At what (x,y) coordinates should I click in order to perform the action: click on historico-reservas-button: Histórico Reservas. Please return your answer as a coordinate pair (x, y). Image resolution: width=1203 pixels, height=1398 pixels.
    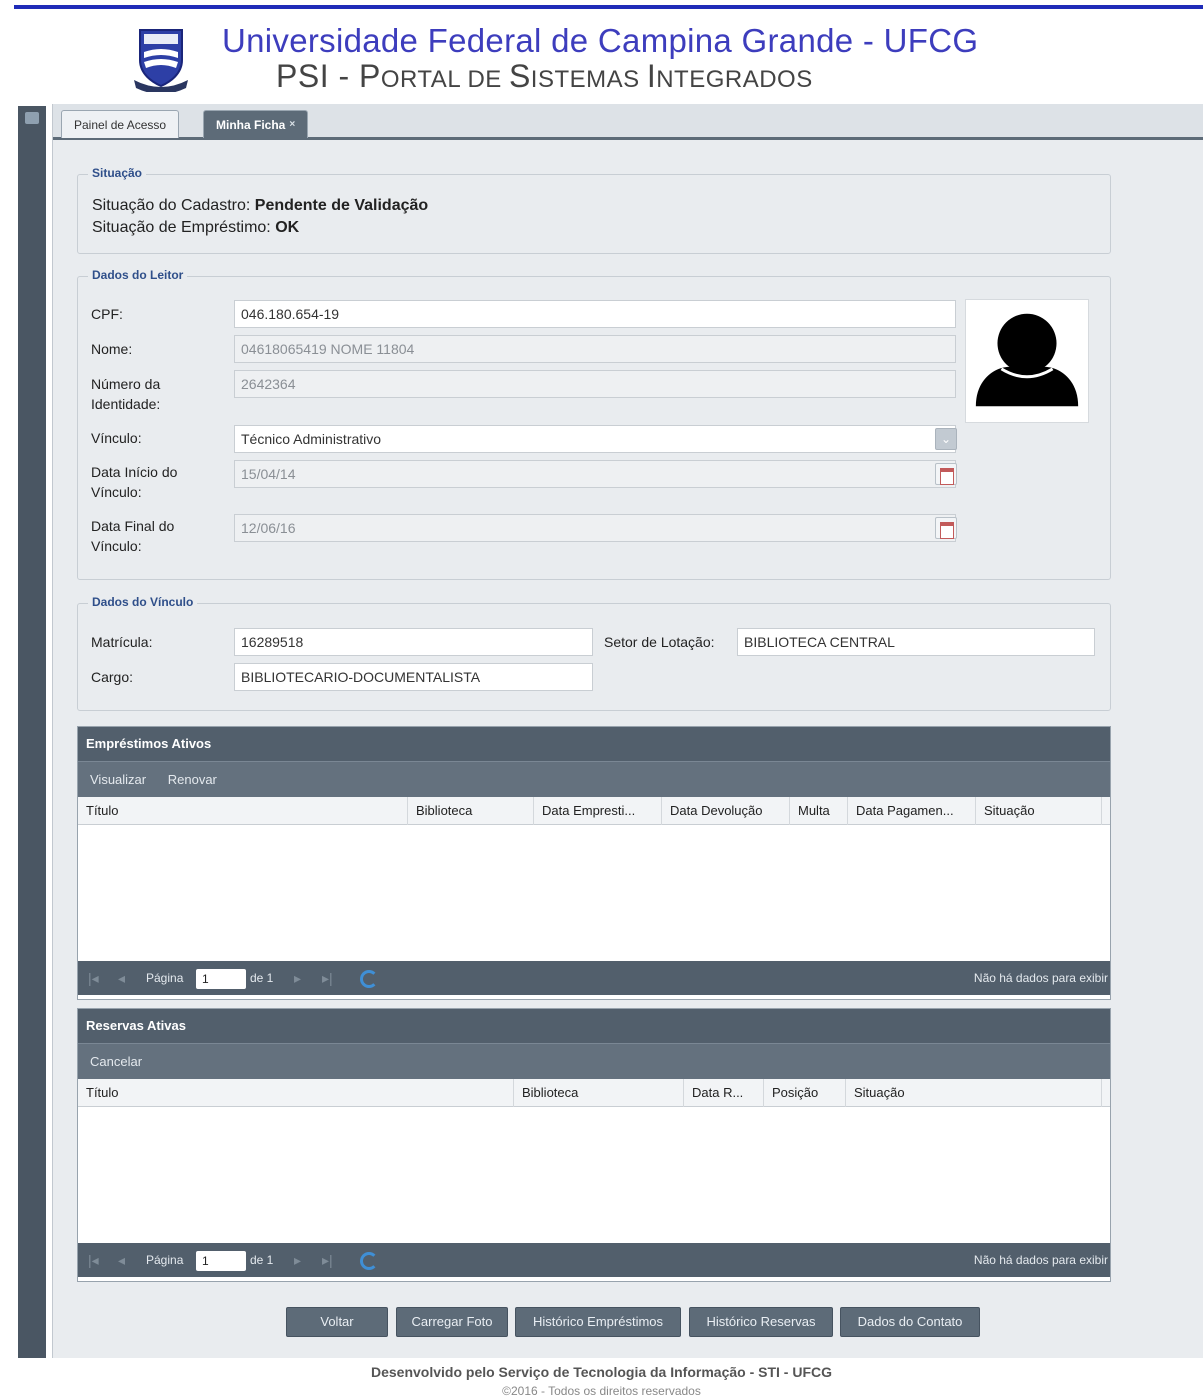
    Looking at the image, I should click on (761, 1322).